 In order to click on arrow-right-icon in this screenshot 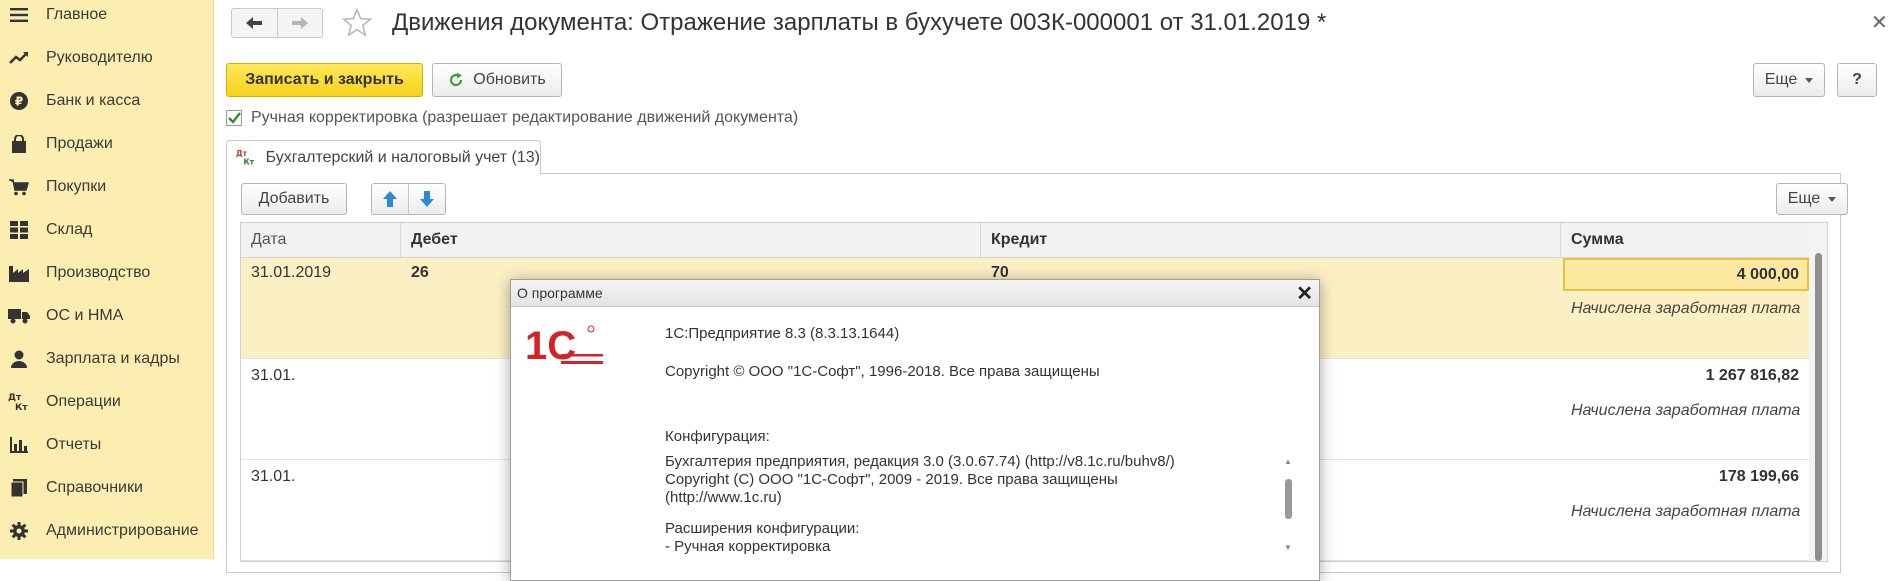, I will do `click(299, 23)`.